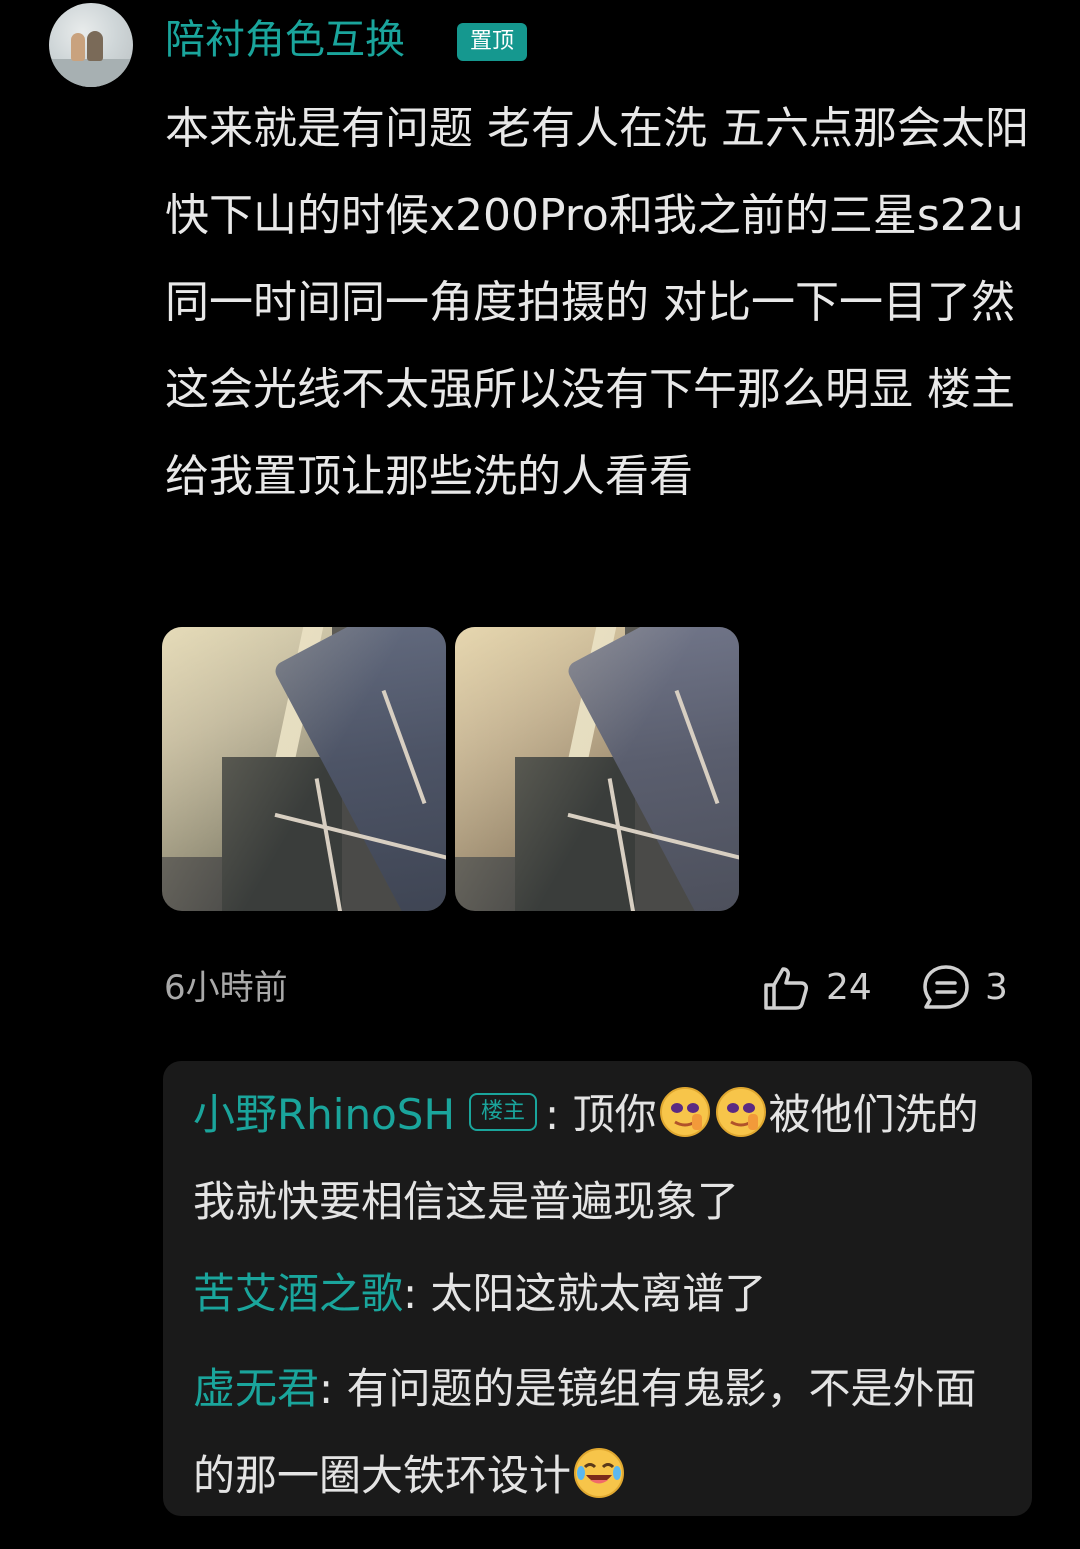  What do you see at coordinates (226, 988) in the screenshot?
I see `comment-timestamp: 6小時前` at bounding box center [226, 988].